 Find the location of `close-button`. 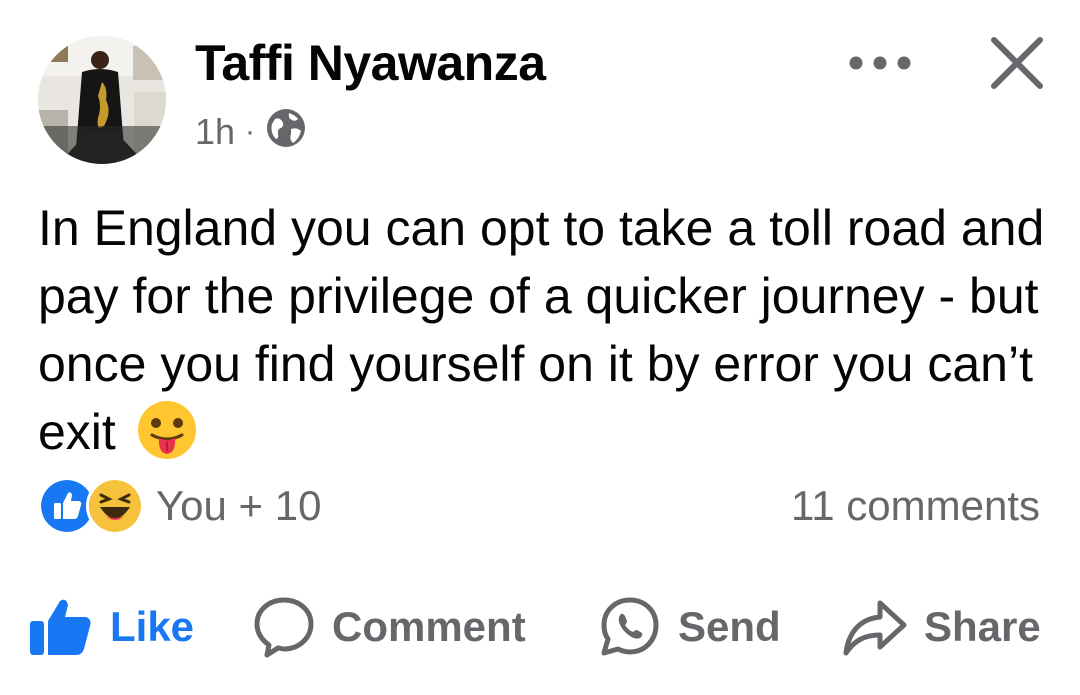

close-button is located at coordinates (1017, 63).